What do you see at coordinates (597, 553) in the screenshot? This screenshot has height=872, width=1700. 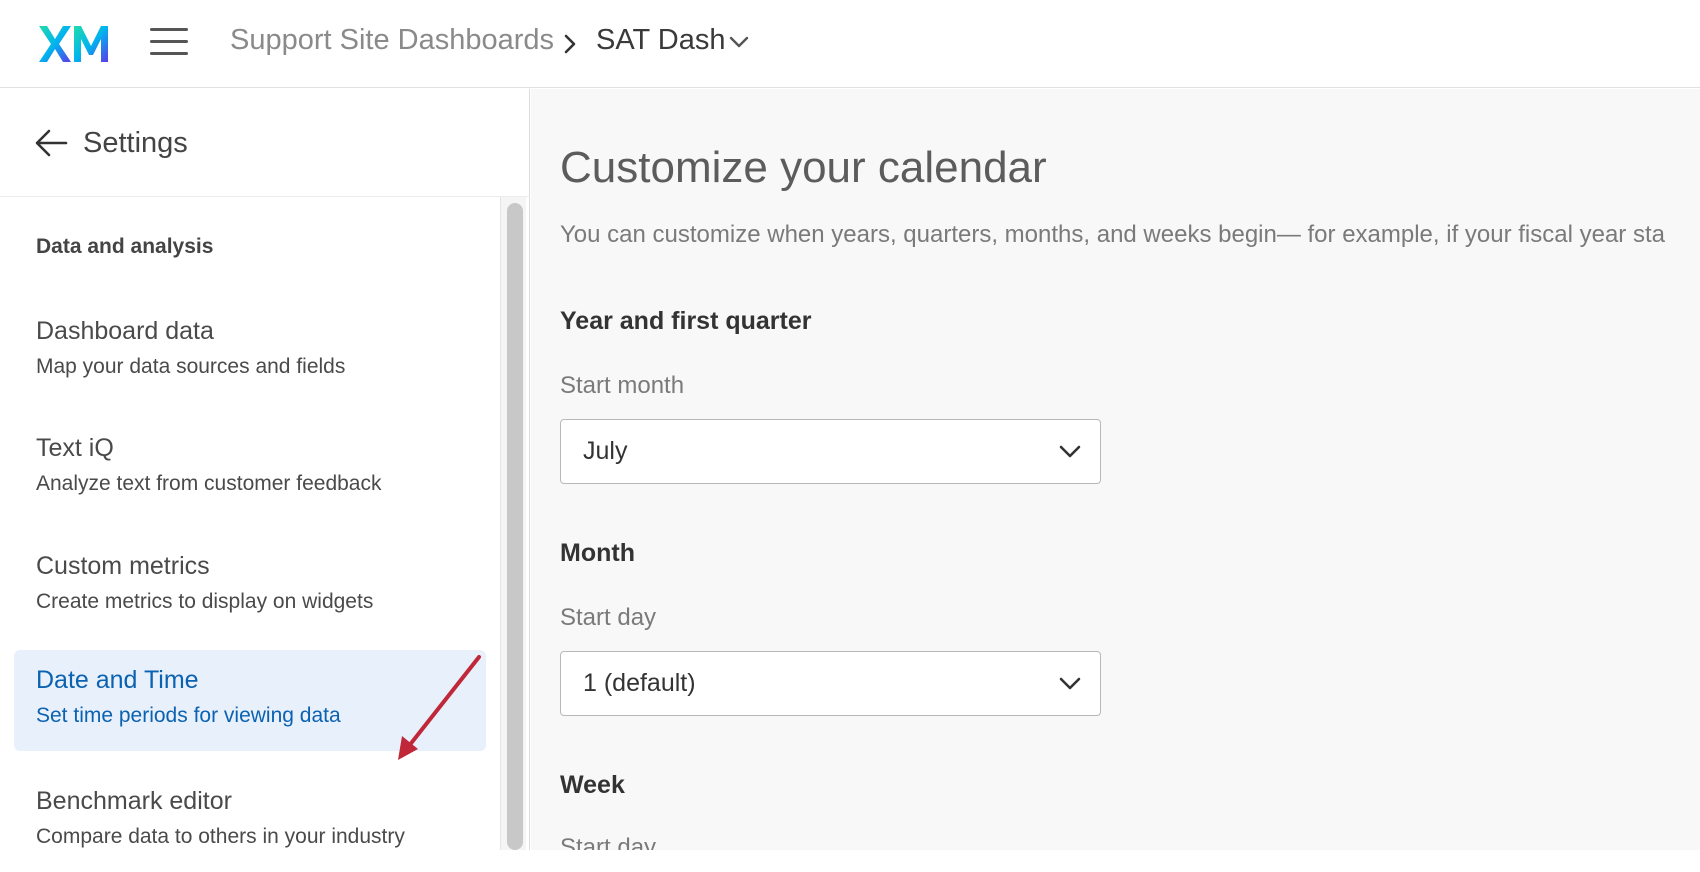 I see `month-section-title: Month` at bounding box center [597, 553].